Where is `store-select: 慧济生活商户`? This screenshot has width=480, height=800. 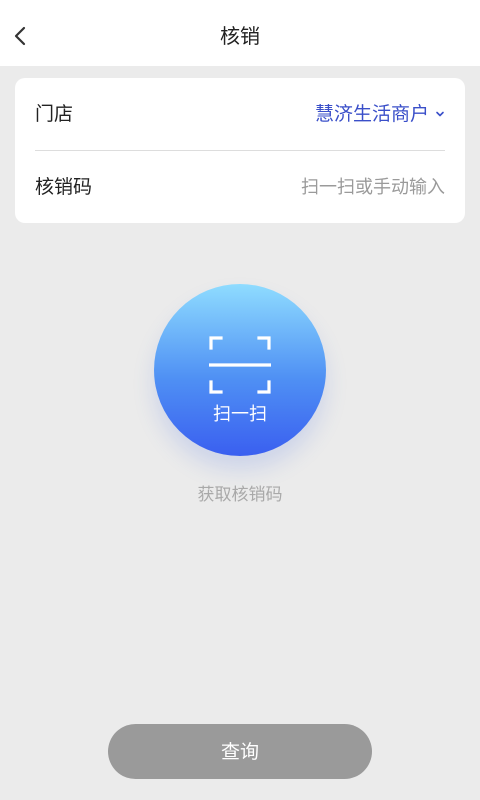
store-select: 慧济生活商户 is located at coordinates (380, 114).